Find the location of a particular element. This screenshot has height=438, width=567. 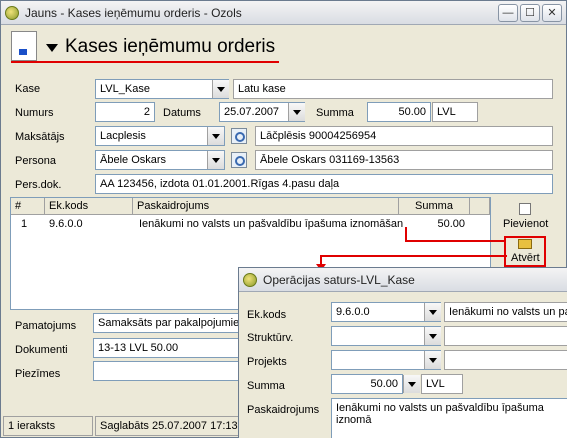

cell-ekkods: 9.6.0.0 is located at coordinates (66, 224).